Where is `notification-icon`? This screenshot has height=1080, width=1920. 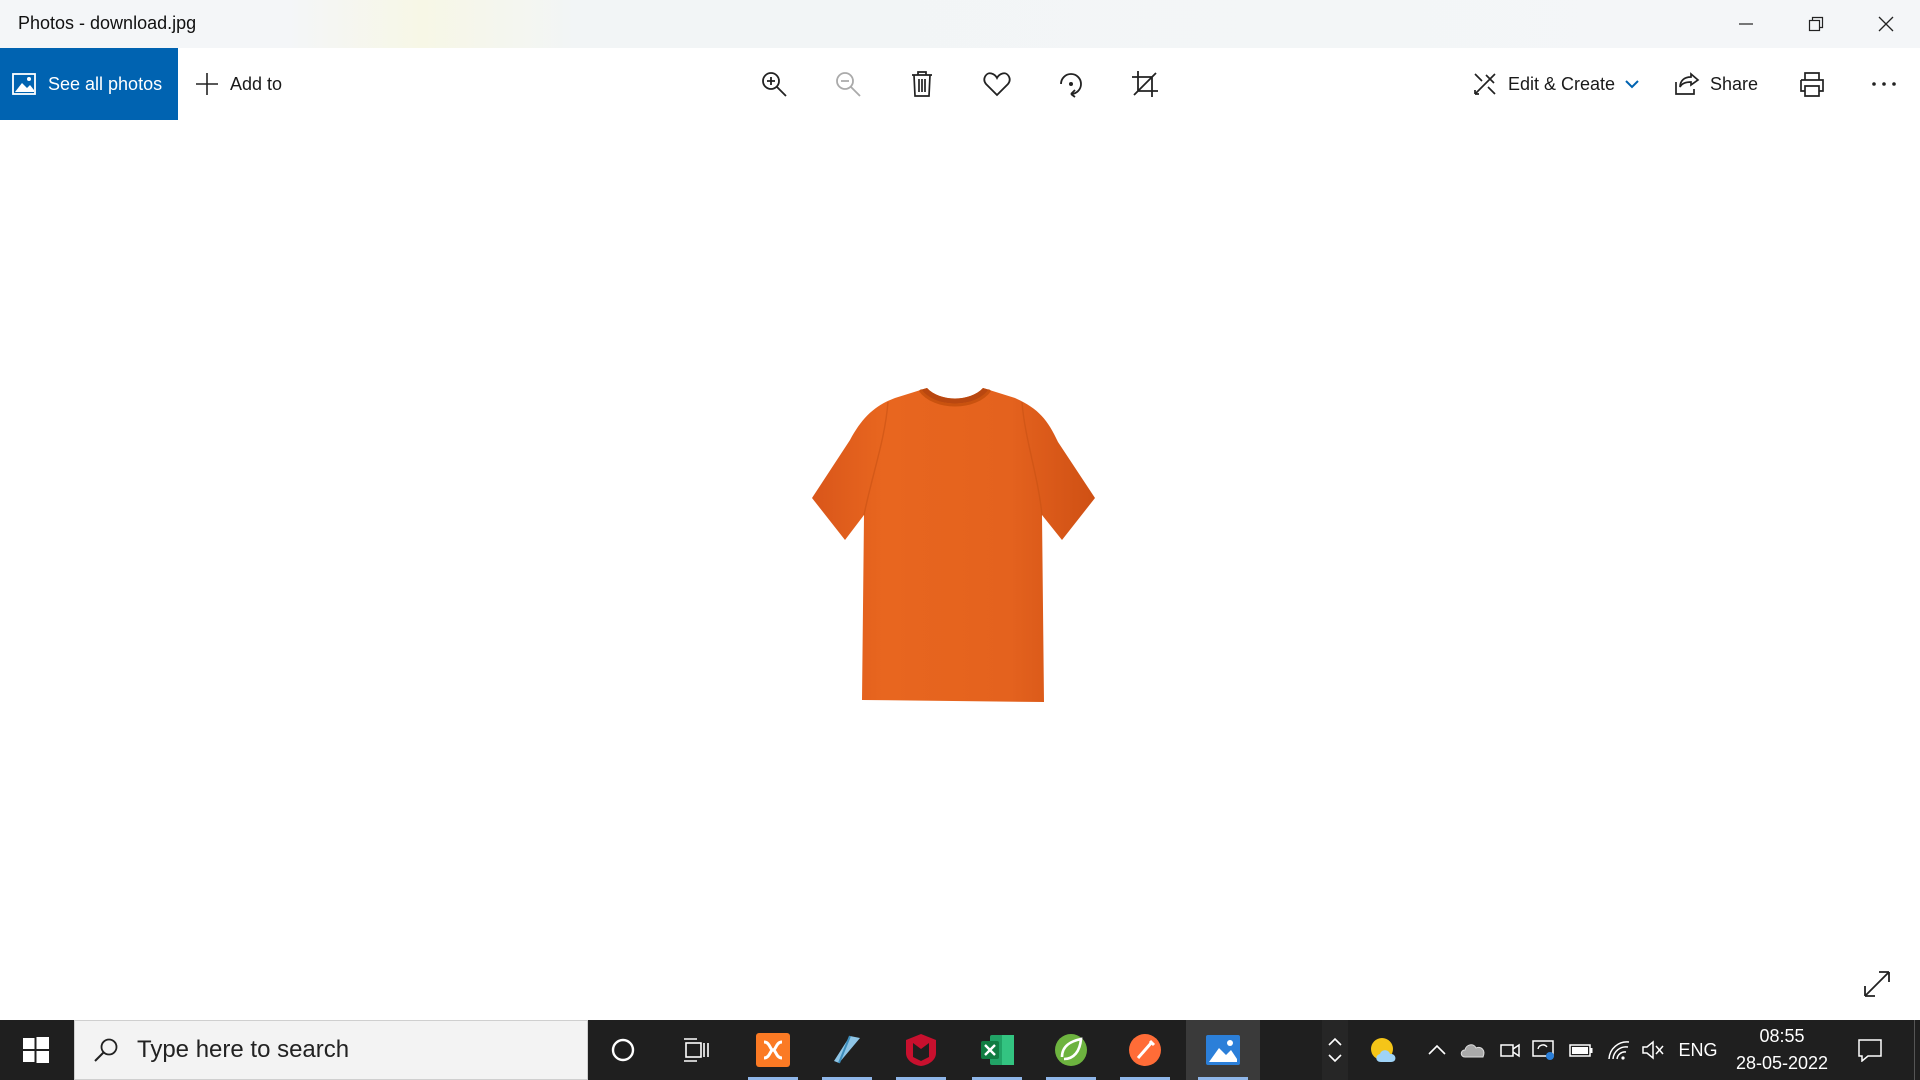 notification-icon is located at coordinates (1870, 1050).